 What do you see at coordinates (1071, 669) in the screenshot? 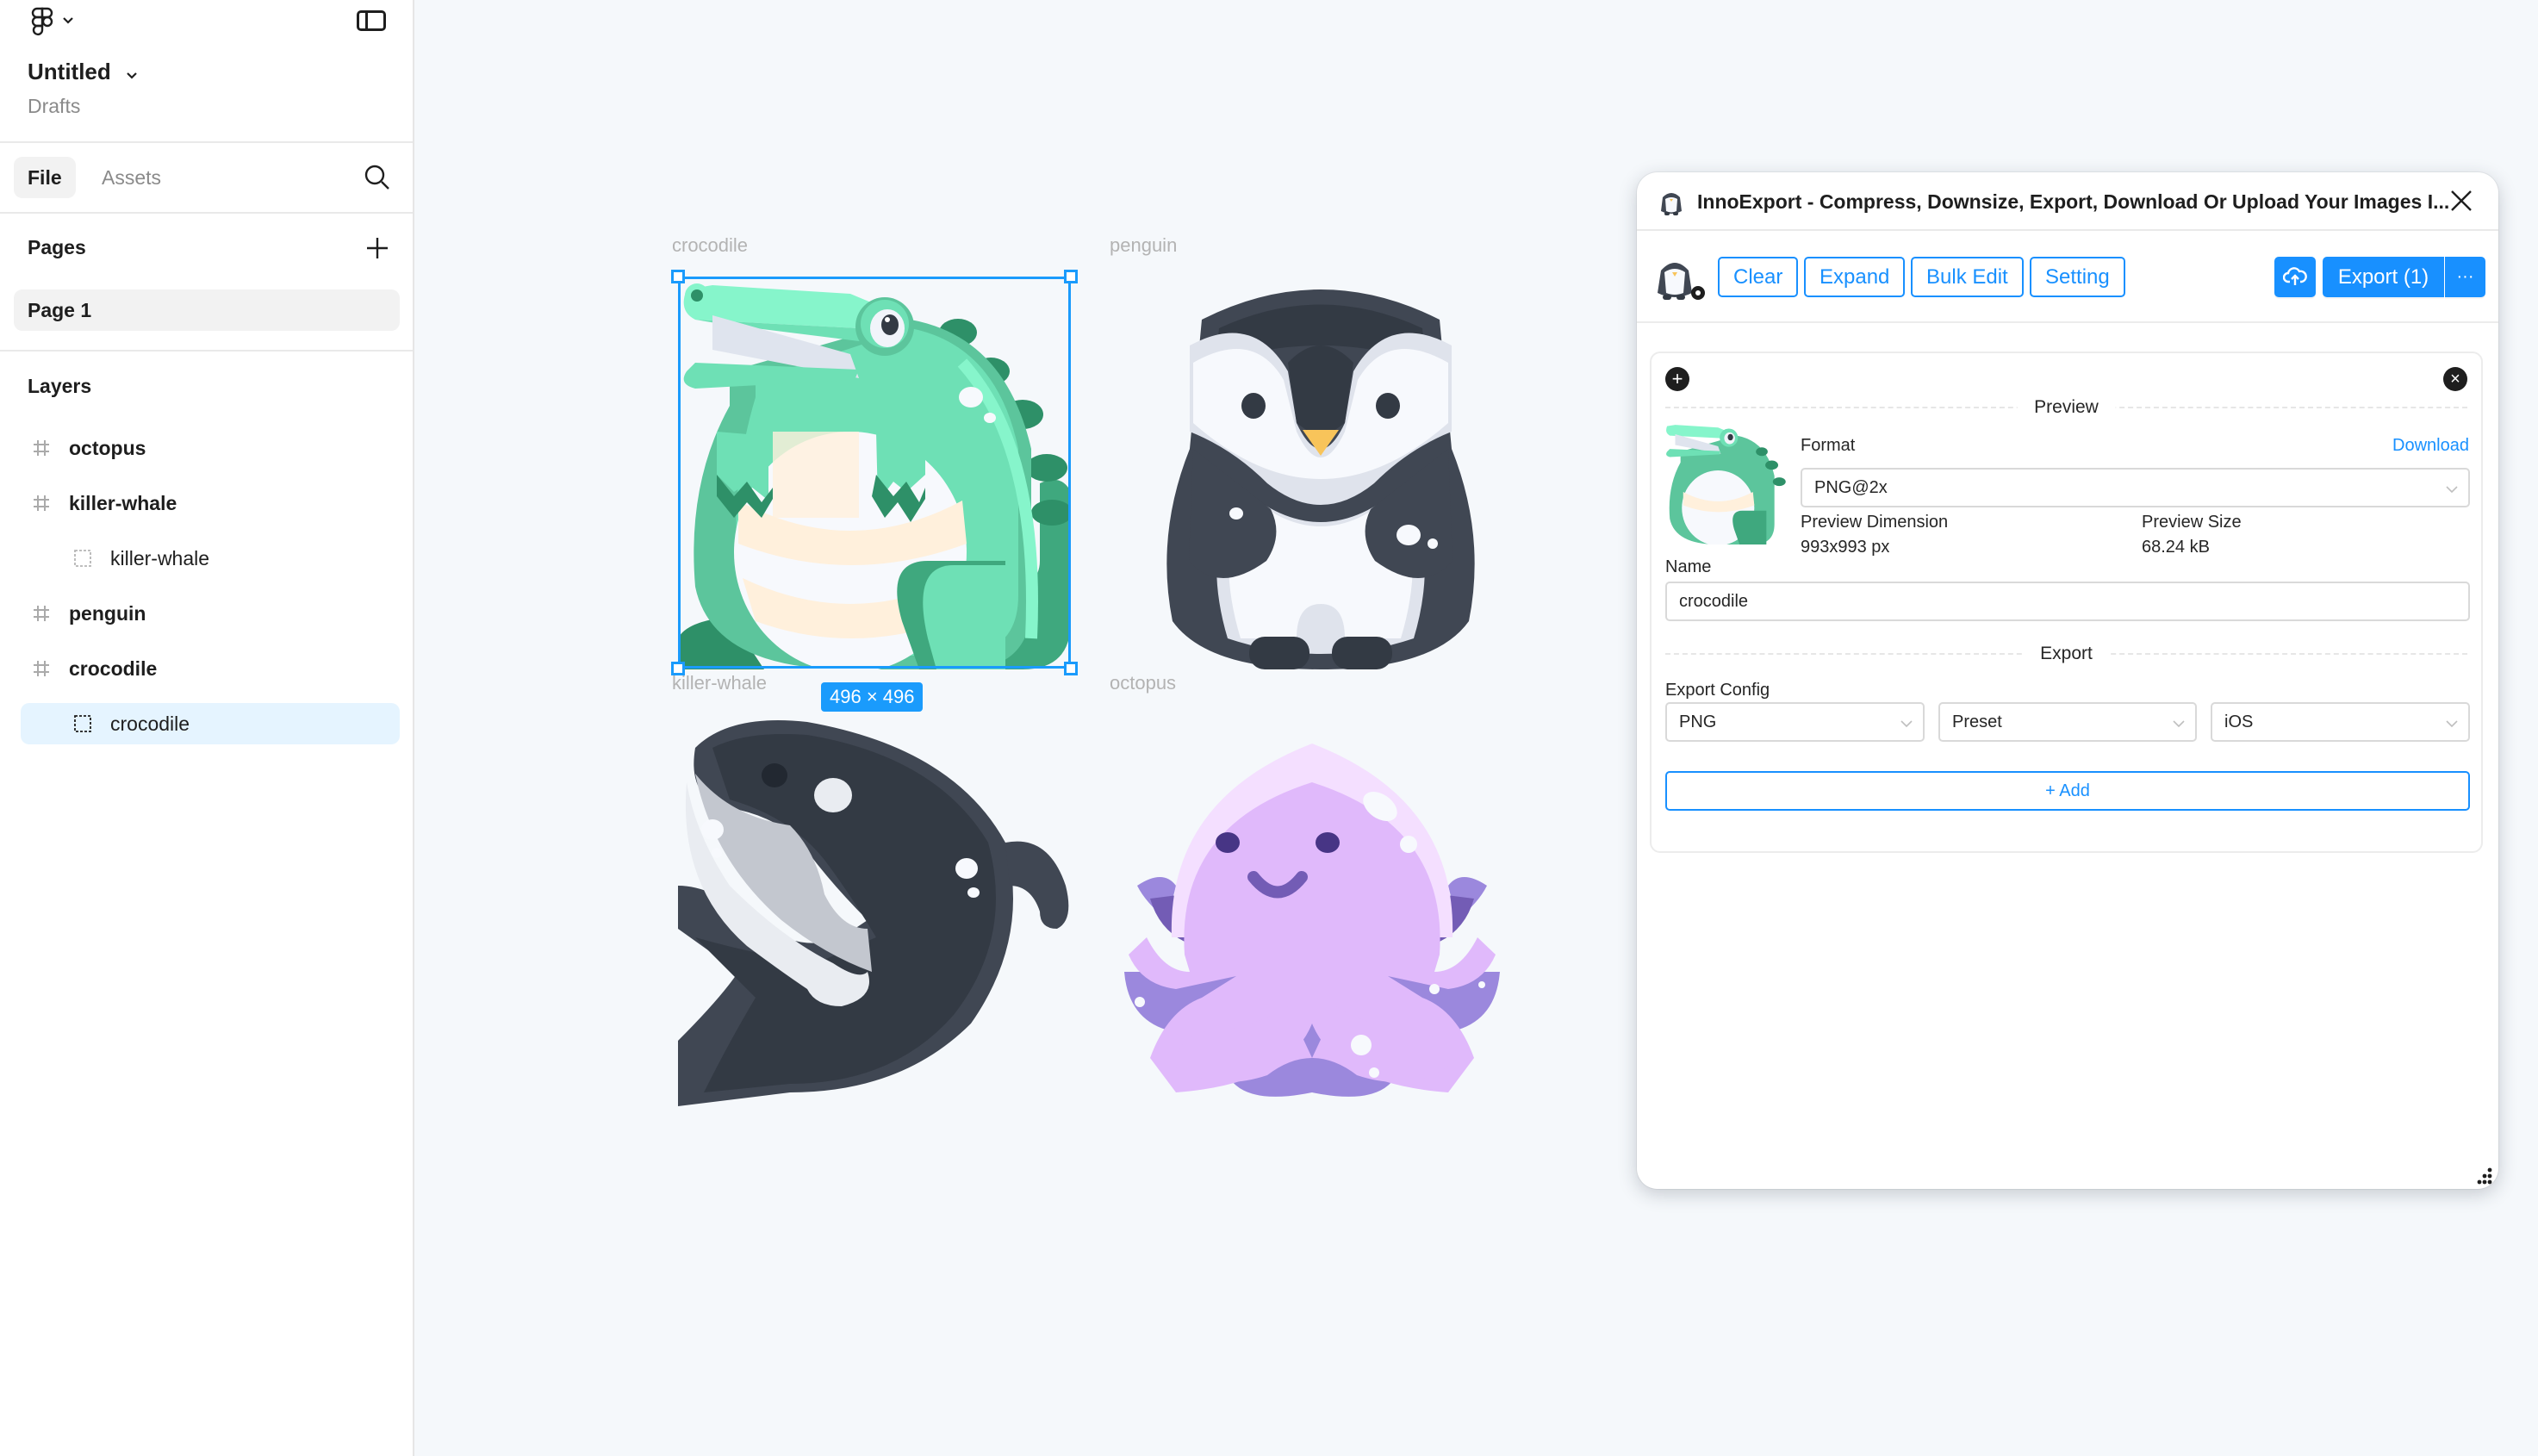
I see `resize-handle-bottom-right` at bounding box center [1071, 669].